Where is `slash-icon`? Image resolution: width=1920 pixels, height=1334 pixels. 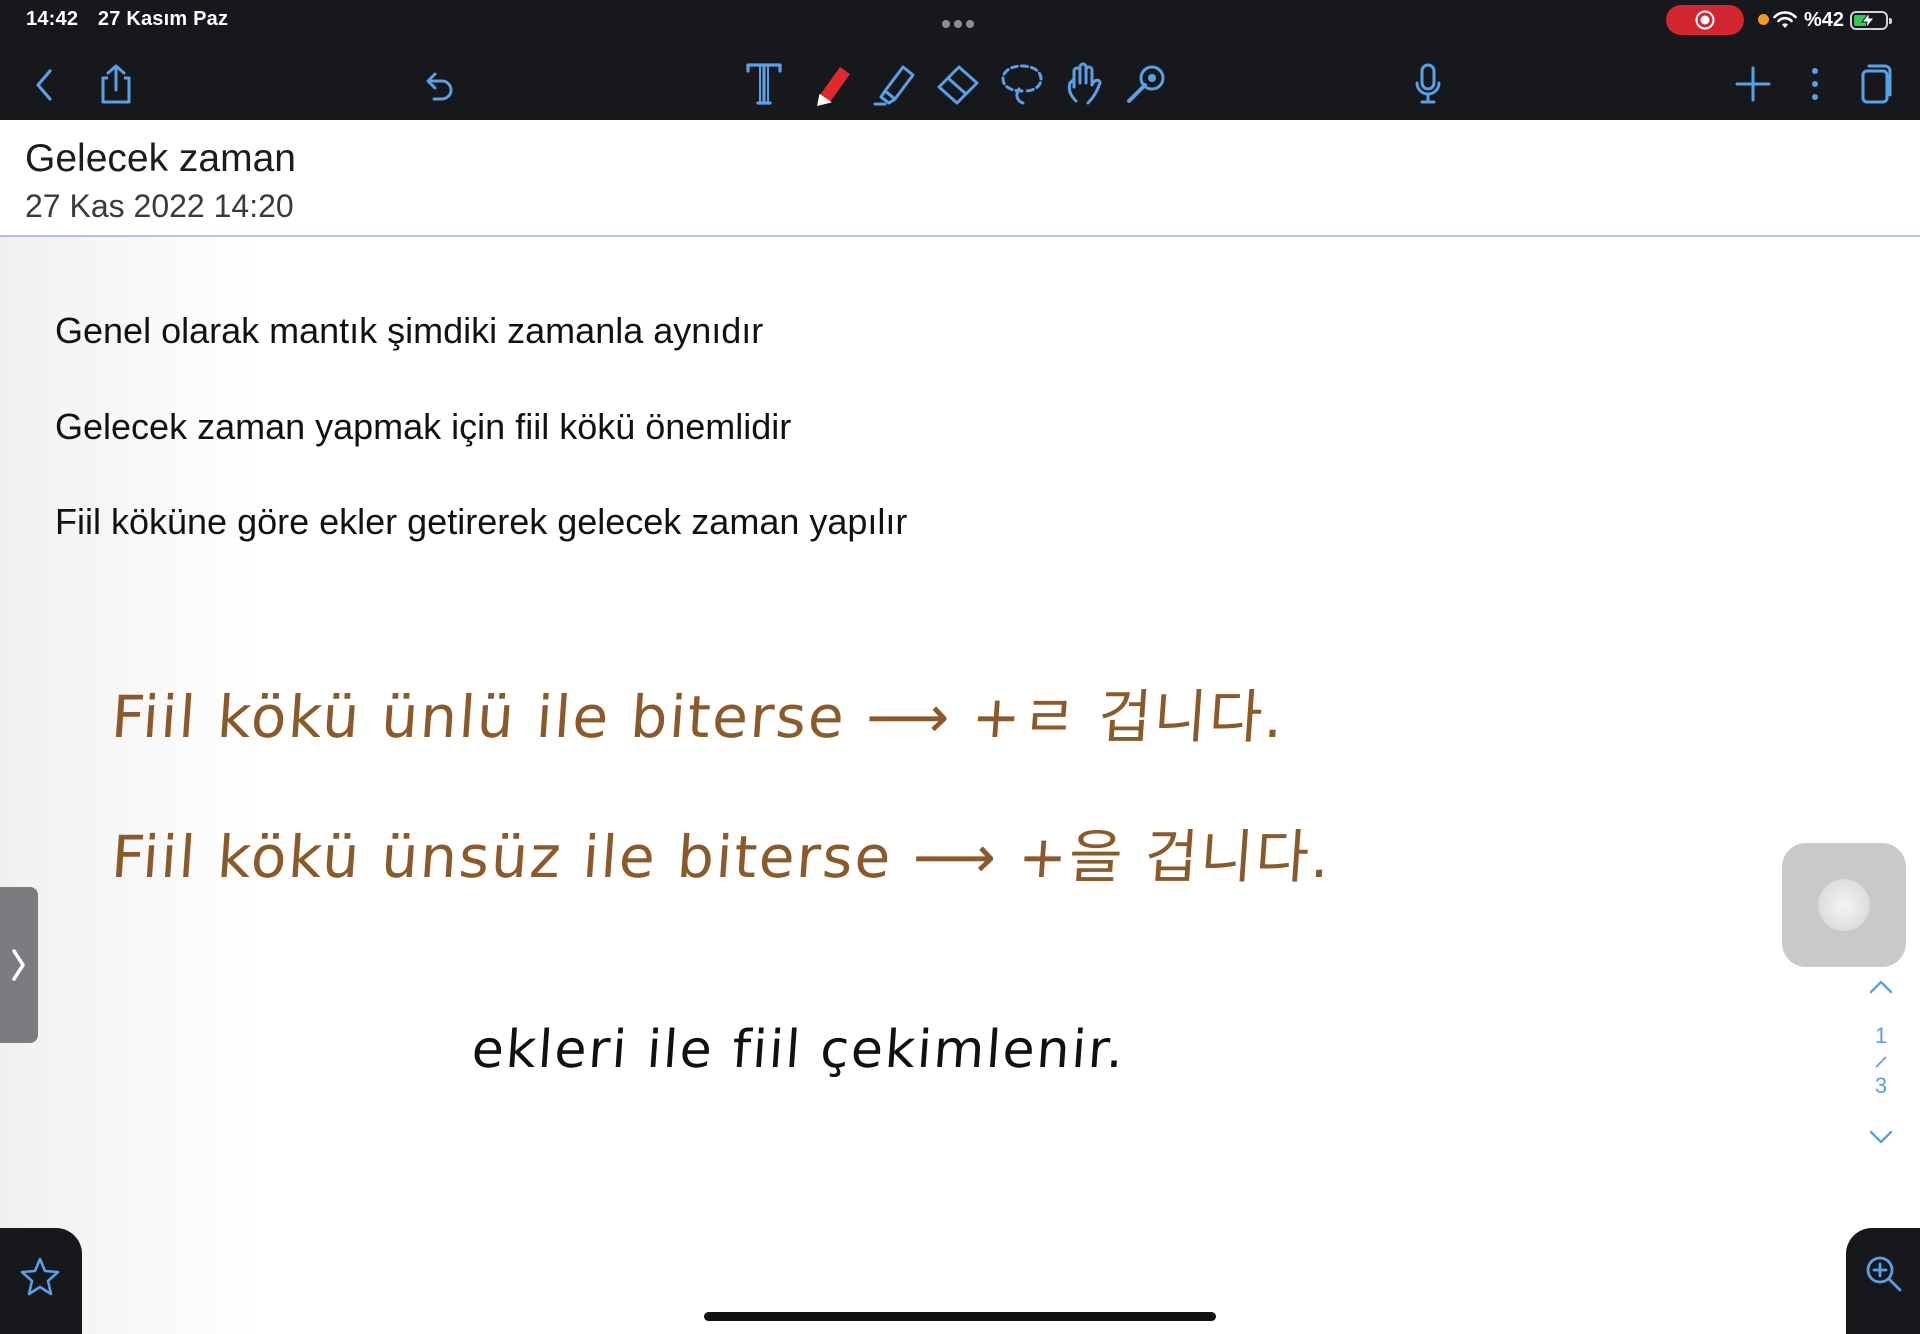
slash-icon is located at coordinates (1881, 1062).